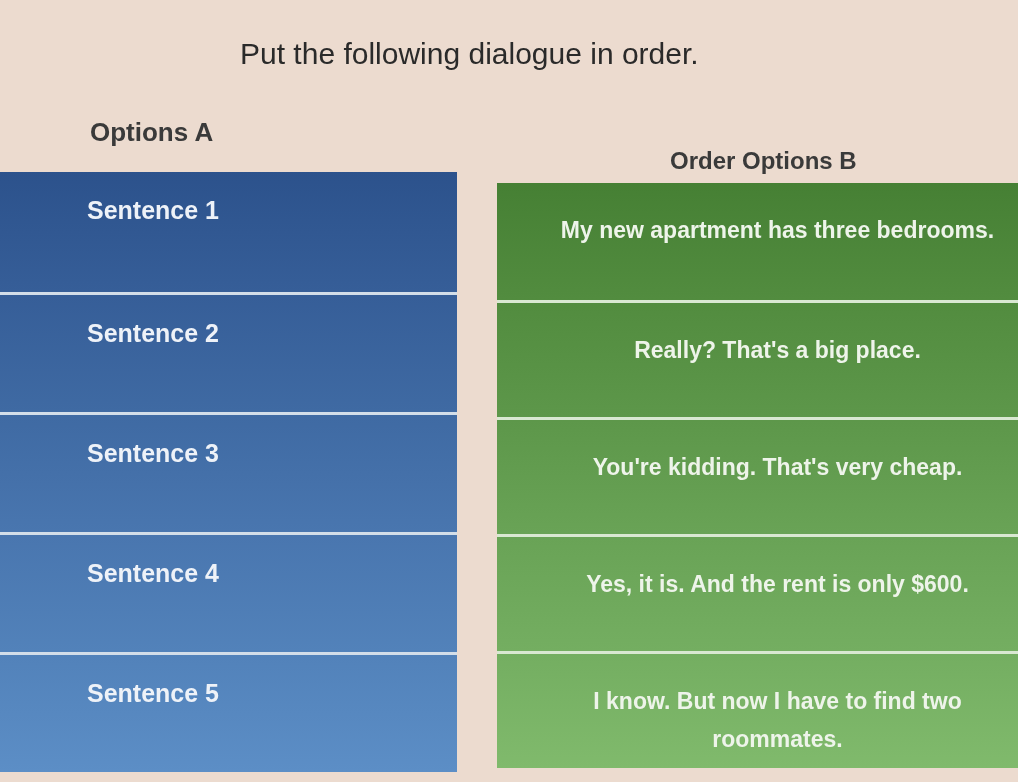  What do you see at coordinates (757, 475) in the screenshot?
I see `dialogue-line-tile: You're kidding. That's very cheap.` at bounding box center [757, 475].